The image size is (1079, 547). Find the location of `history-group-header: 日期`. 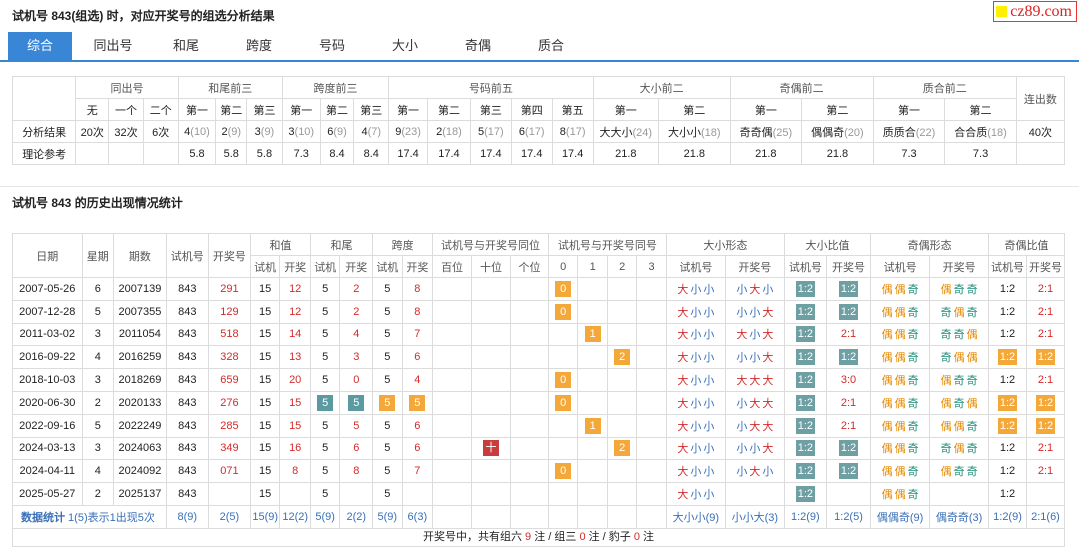

history-group-header: 日期 is located at coordinates (47, 255).